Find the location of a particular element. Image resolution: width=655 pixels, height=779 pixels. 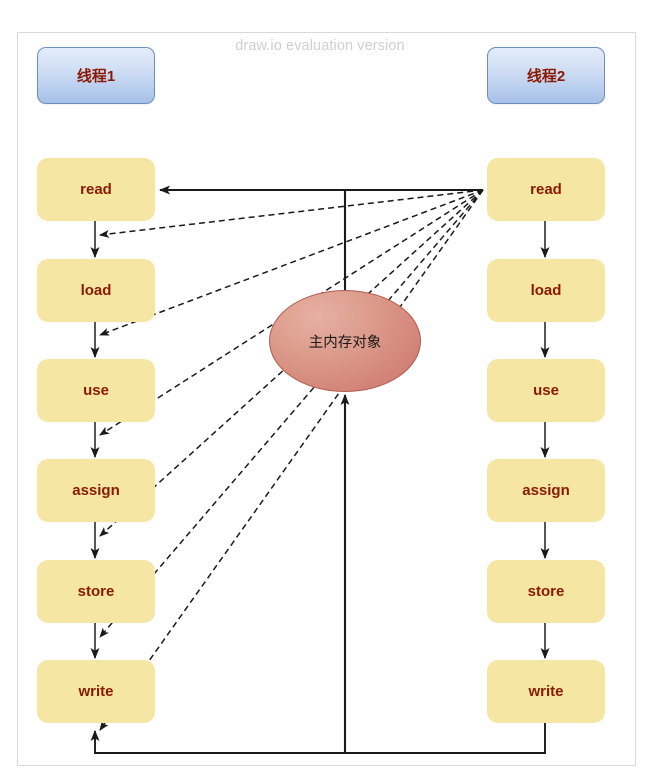

thread-box-label: 线程1 is located at coordinates (96, 76).